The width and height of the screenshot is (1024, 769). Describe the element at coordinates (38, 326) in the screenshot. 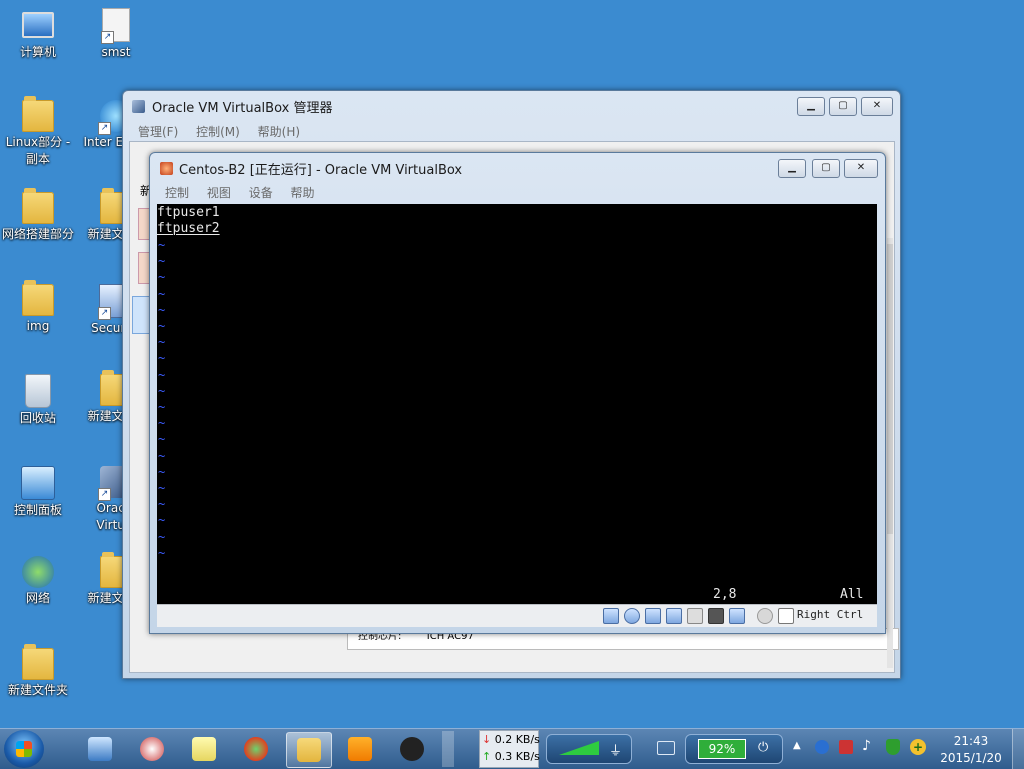

I see `desktop-icon-label: img` at that location.